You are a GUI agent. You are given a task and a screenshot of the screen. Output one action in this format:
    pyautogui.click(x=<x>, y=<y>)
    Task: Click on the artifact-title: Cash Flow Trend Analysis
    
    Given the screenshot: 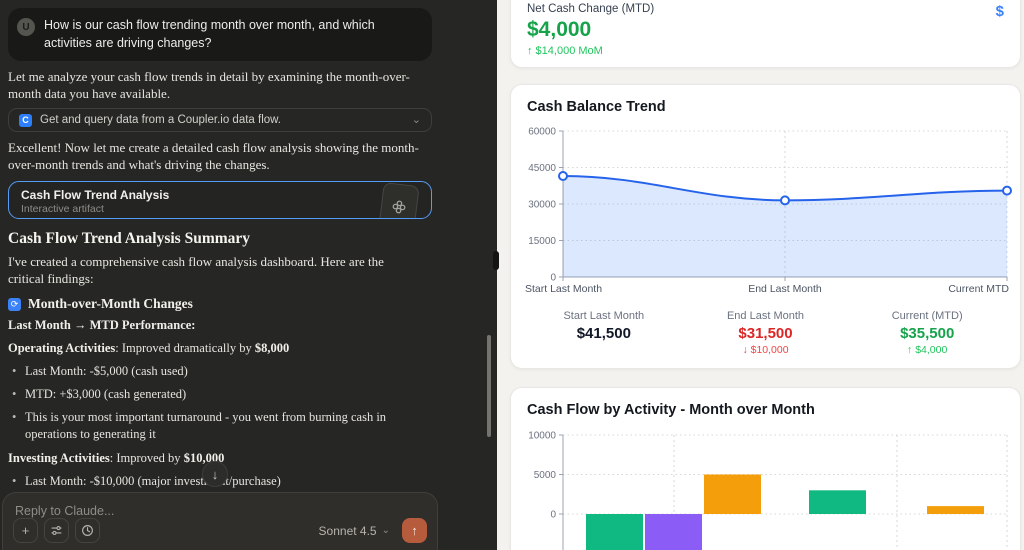 What is the action you would take?
    pyautogui.click(x=95, y=195)
    